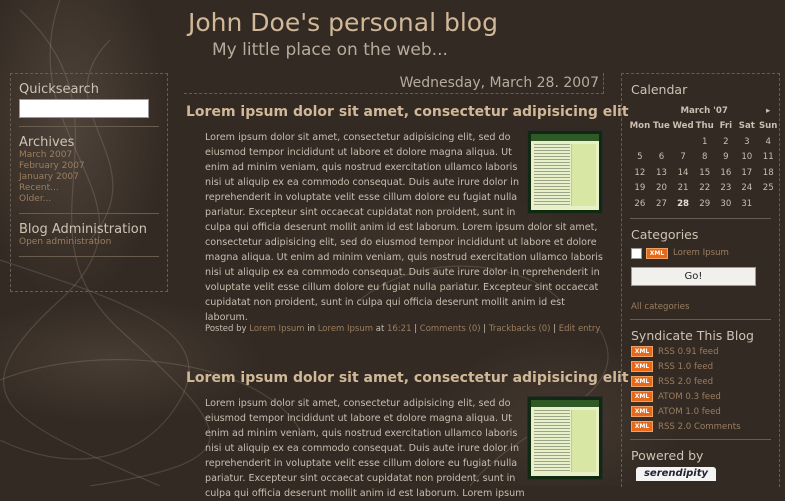 This screenshot has width=785, height=501. I want to click on archive-link-january-2007: January 2007, so click(89, 177).